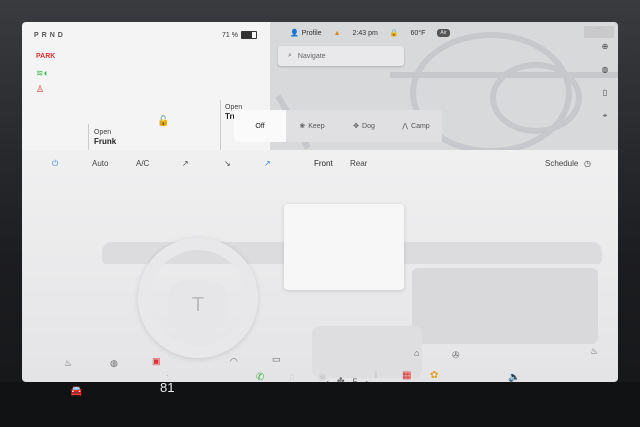  Describe the element at coordinates (103, 132) in the screenshot. I see `frunk-line1: Open` at that location.